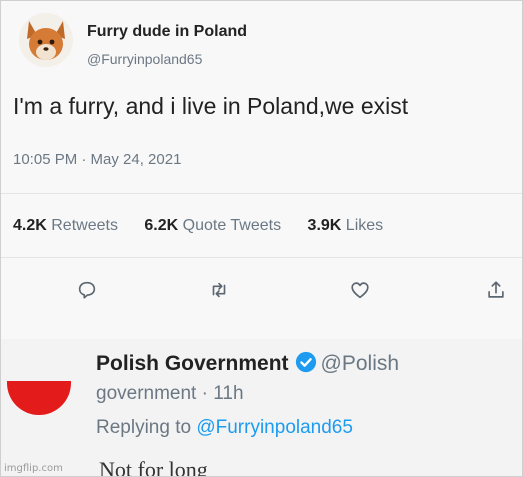 This screenshot has height=477, width=523. I want to click on tweet-timestamp: 10:05 PM · May 24, 2021, so click(97, 159).